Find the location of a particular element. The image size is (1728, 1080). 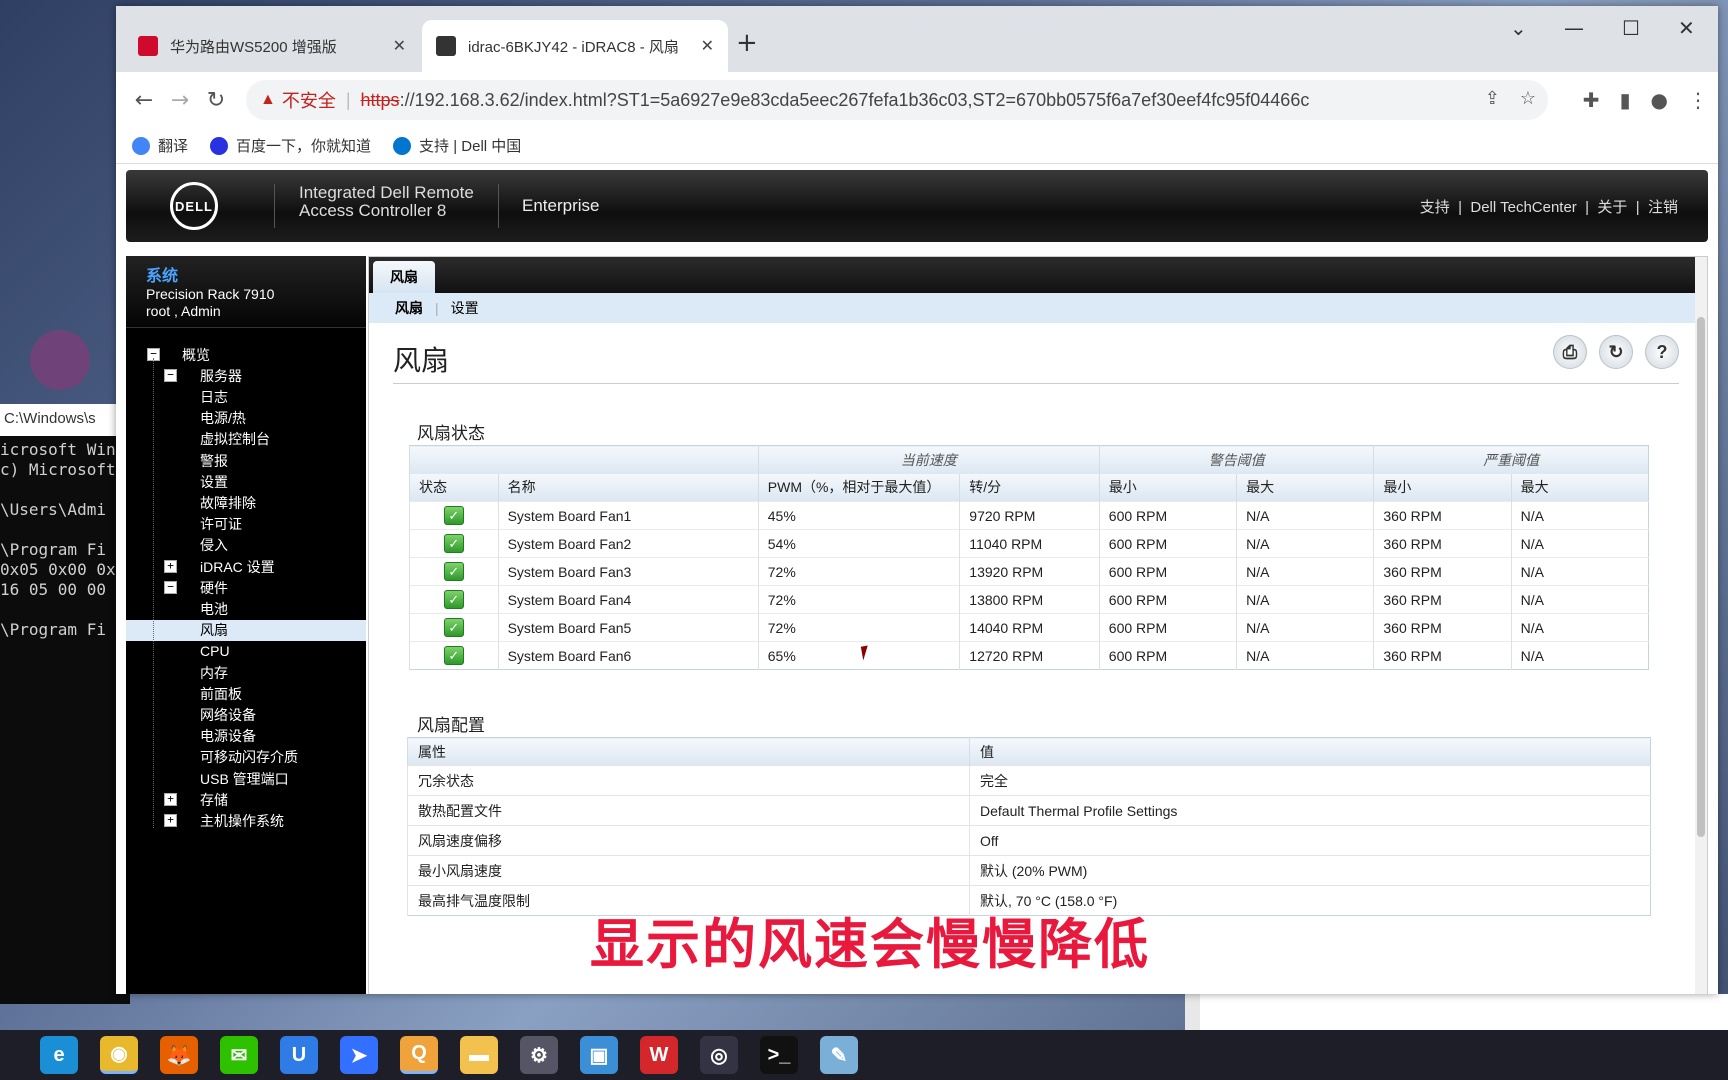

about-link: 关于 is located at coordinates (1612, 207).